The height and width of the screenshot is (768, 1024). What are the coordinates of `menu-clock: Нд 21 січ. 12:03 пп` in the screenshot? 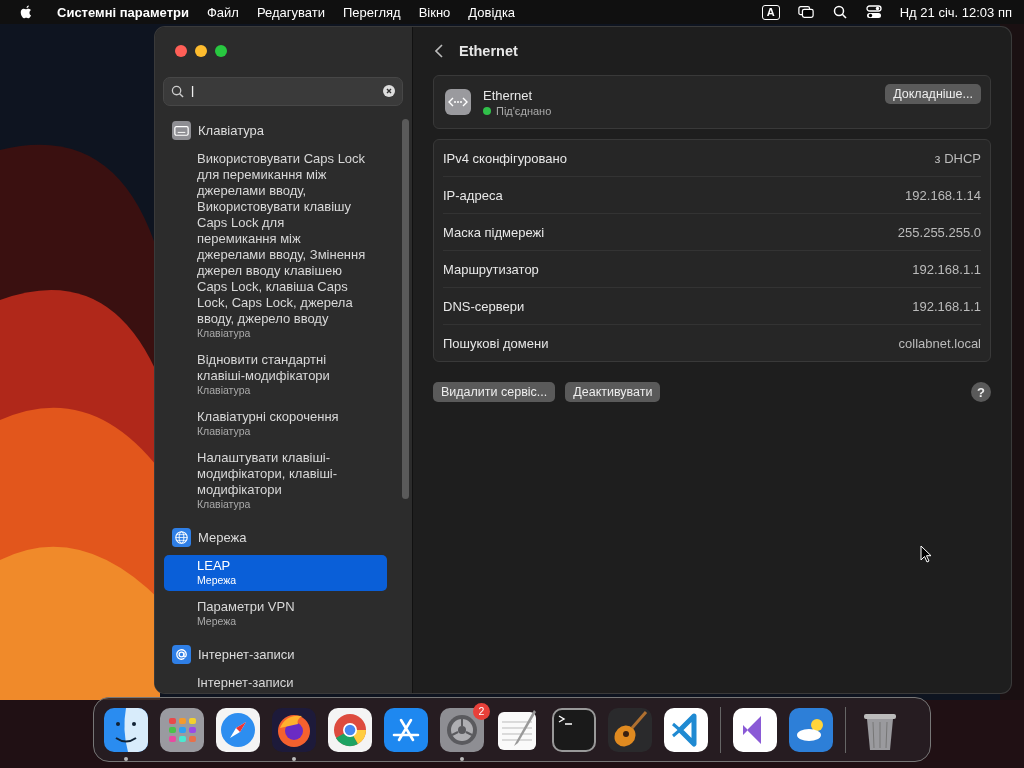 It's located at (955, 12).